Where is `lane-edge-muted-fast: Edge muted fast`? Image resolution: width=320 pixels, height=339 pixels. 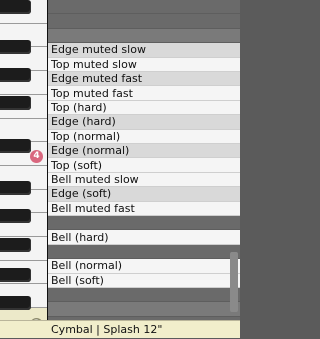
lane-edge-muted-fast: Edge muted fast is located at coordinates (144, 79).